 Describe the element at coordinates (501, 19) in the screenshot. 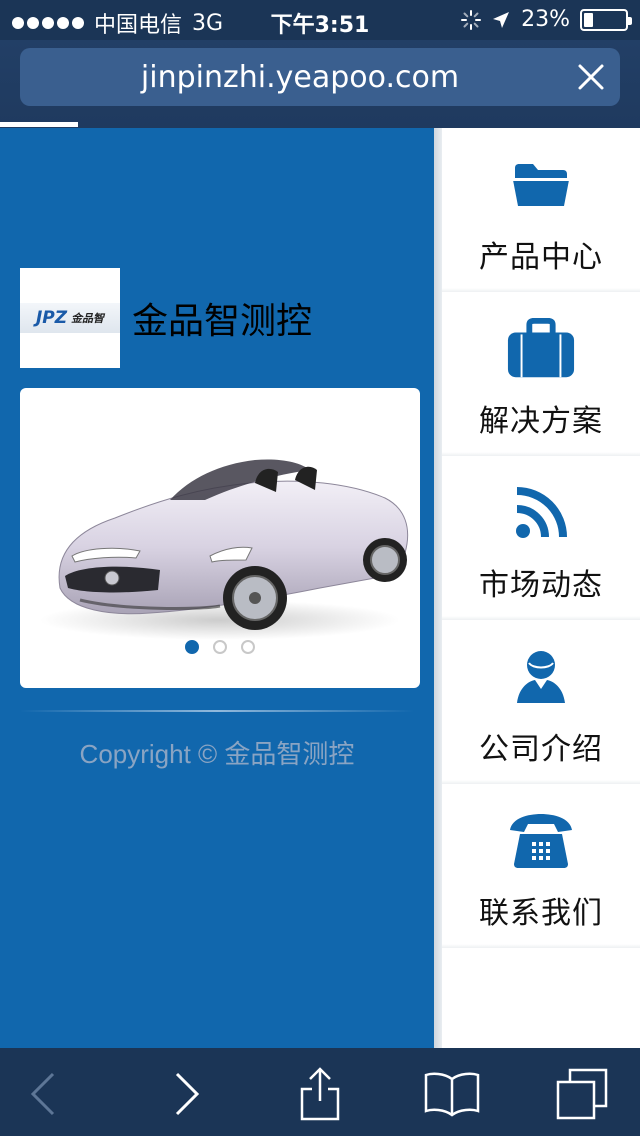

I see `location-arrow-icon` at that location.